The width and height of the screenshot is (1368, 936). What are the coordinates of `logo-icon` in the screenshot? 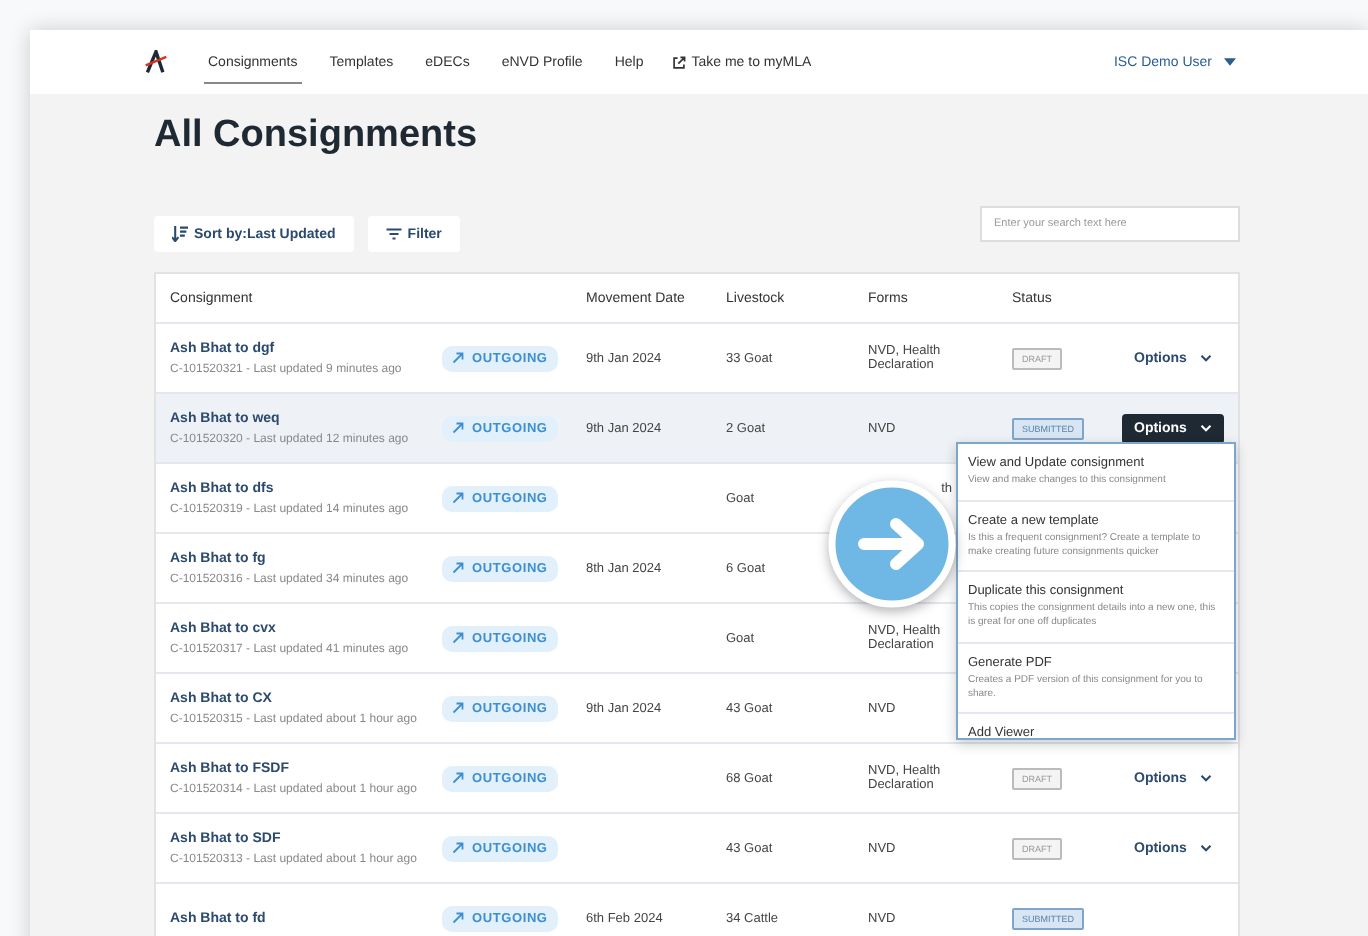 It's located at (156, 62).